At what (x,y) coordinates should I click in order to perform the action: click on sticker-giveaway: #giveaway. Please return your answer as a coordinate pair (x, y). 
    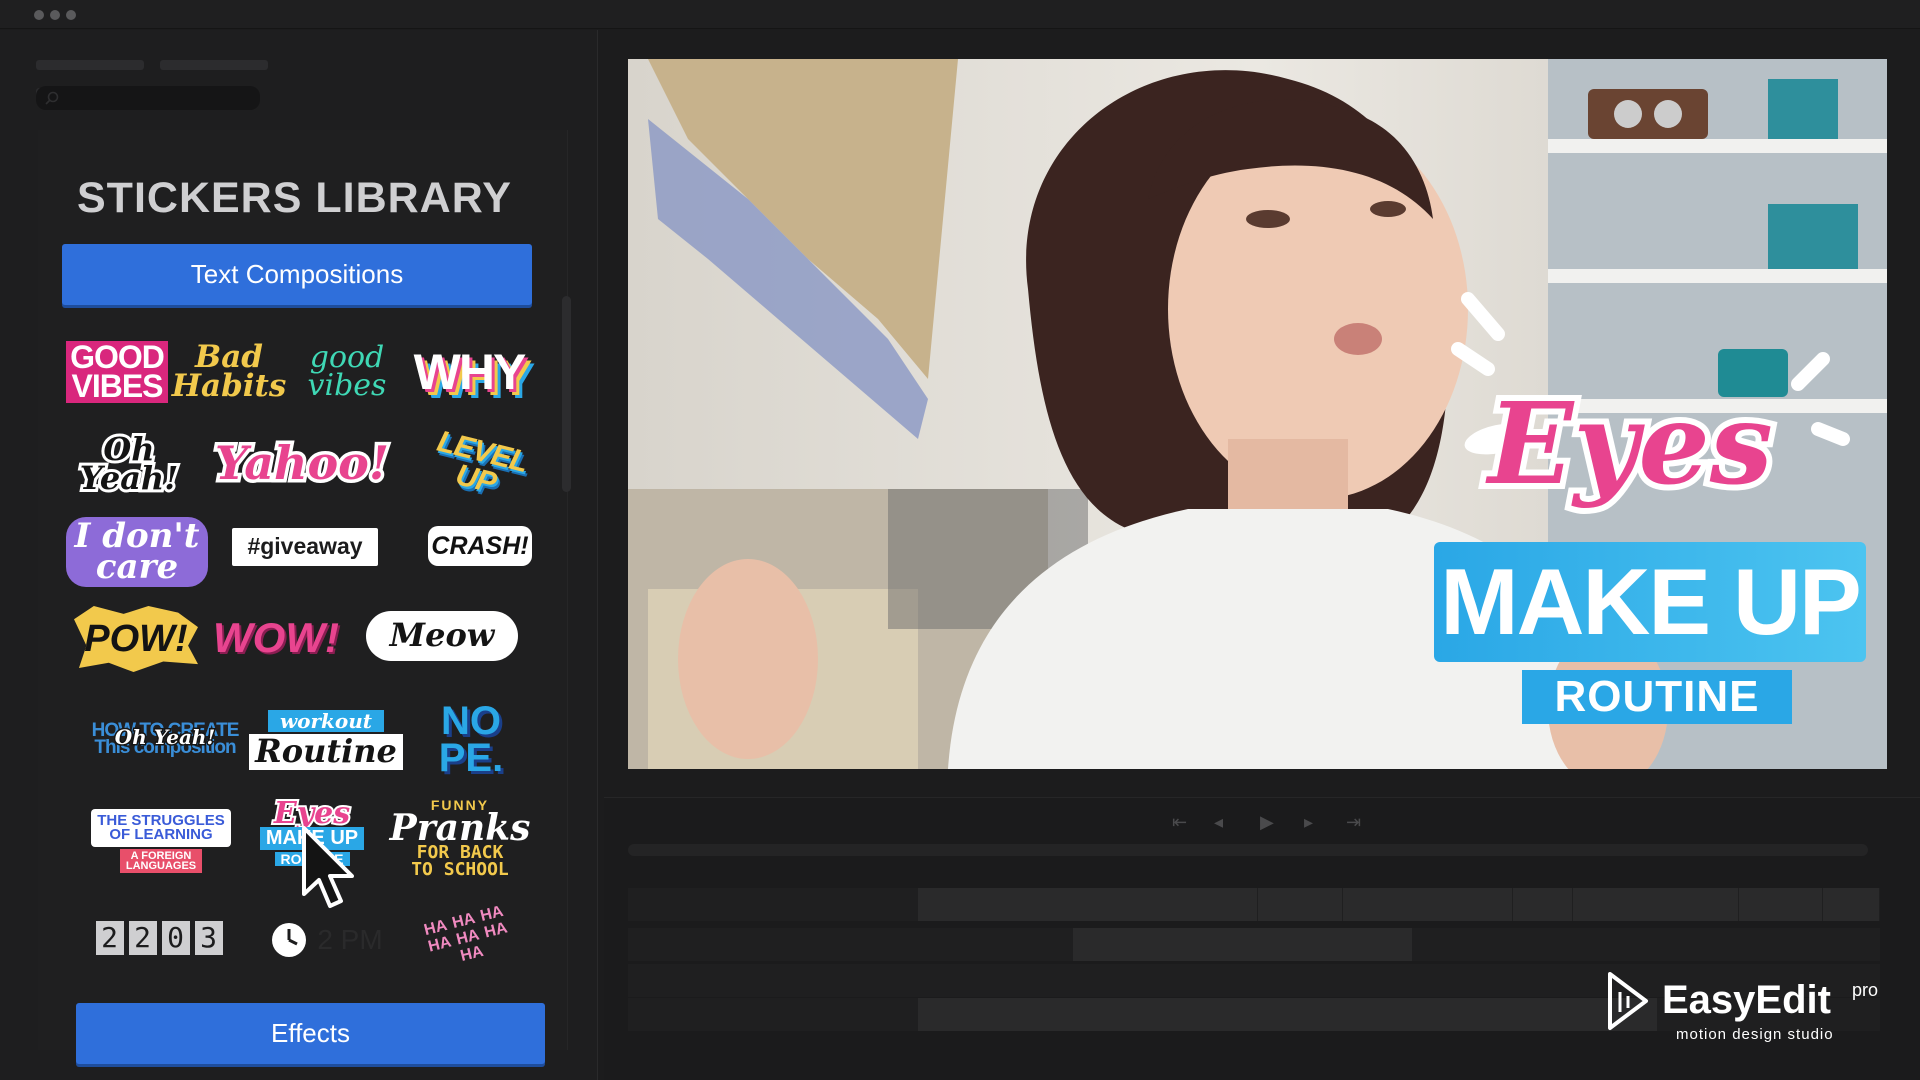
    Looking at the image, I should click on (305, 547).